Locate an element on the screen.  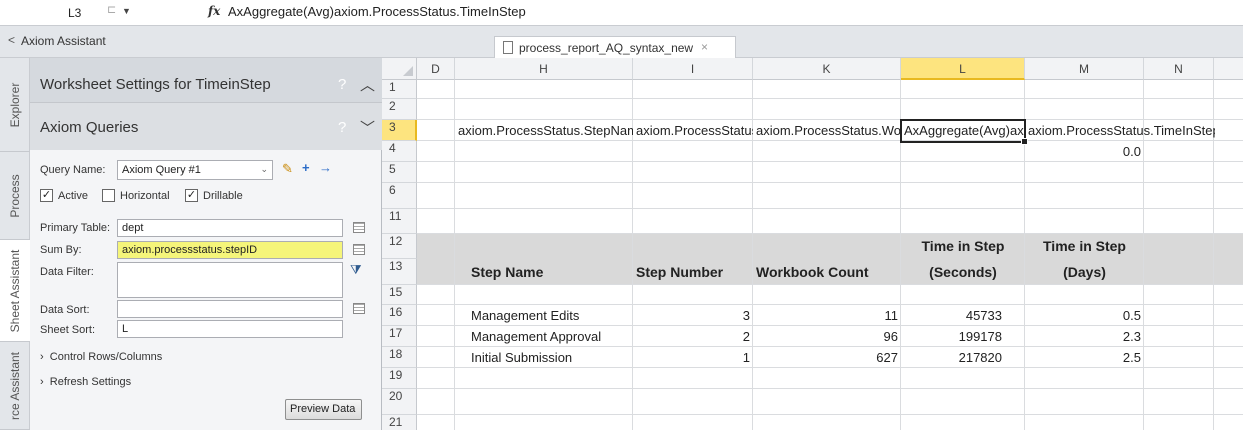
next-arrow-icon: → is located at coordinates (325, 167).